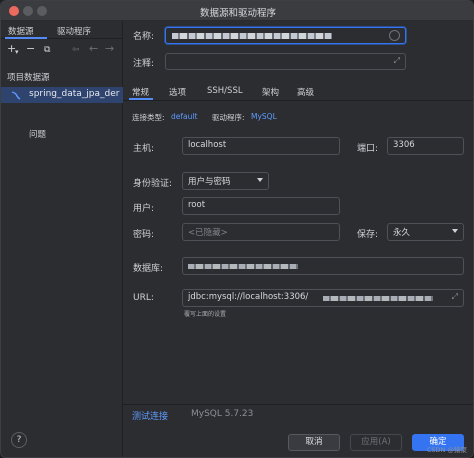  Describe the element at coordinates (144, 149) in the screenshot. I see `host-label: 主机:` at that location.